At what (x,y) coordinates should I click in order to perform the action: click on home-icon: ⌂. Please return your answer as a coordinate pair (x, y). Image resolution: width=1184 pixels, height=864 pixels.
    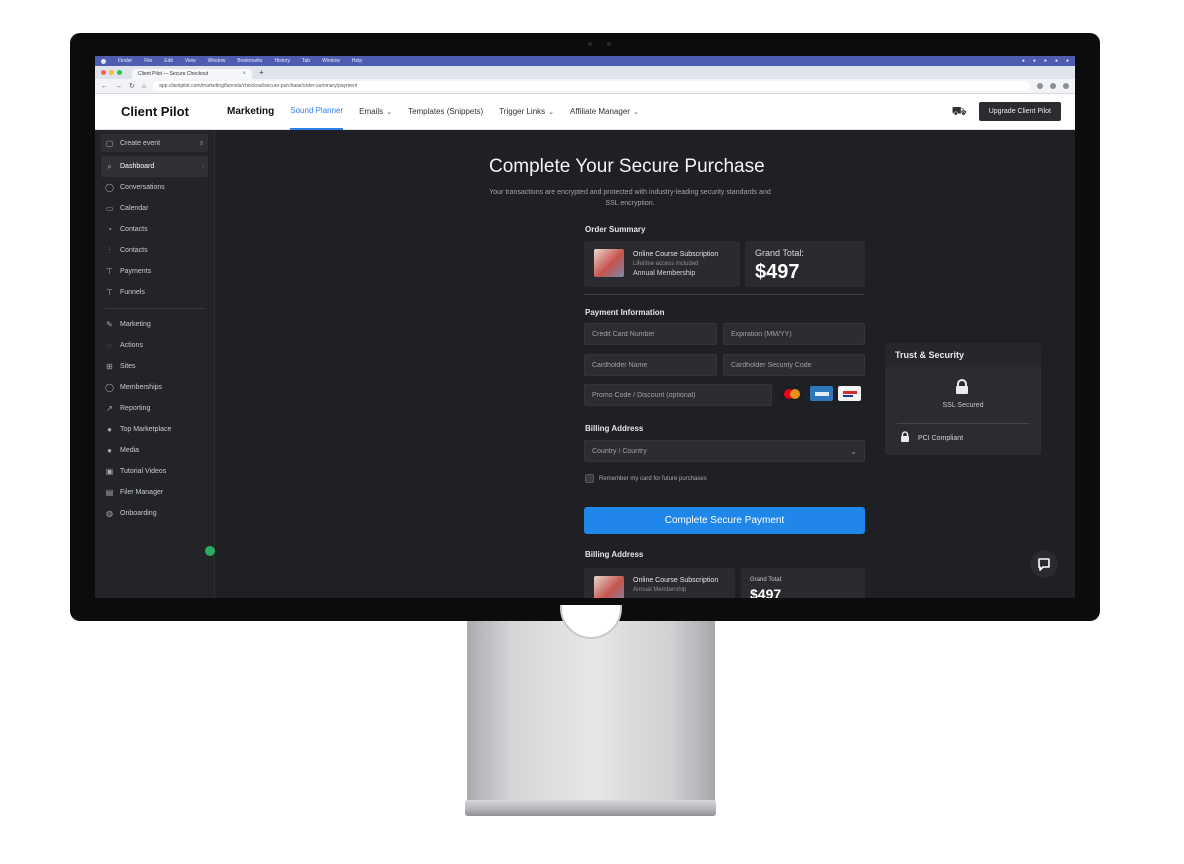
    Looking at the image, I should click on (144, 86).